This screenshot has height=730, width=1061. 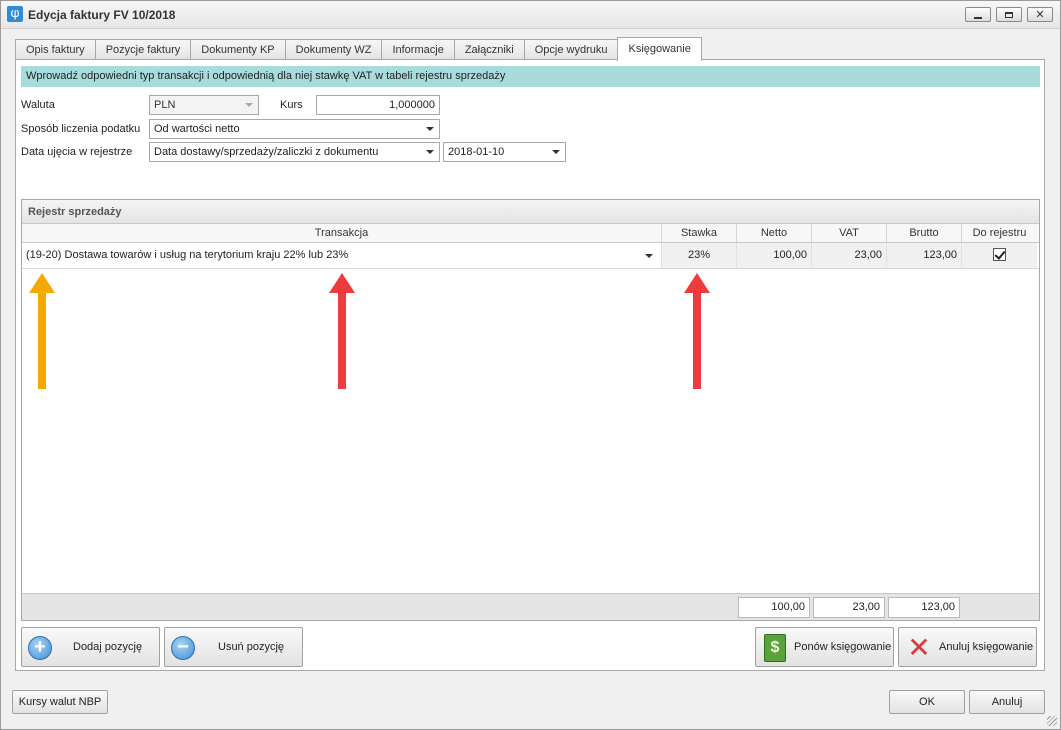 I want to click on rate-cell: 23%, so click(x=699, y=255).